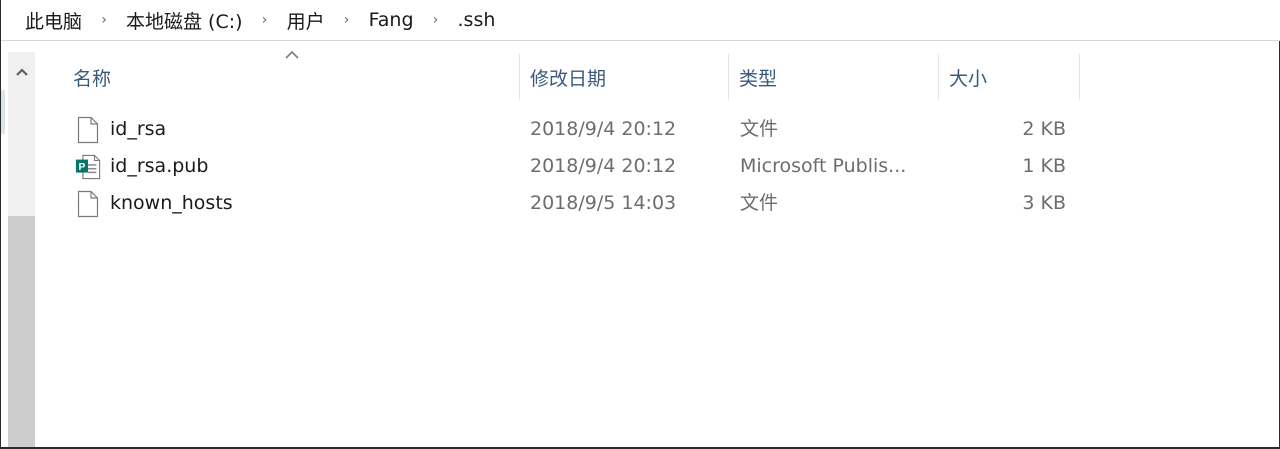  I want to click on file-name: id_rsa.pub, so click(159, 166).